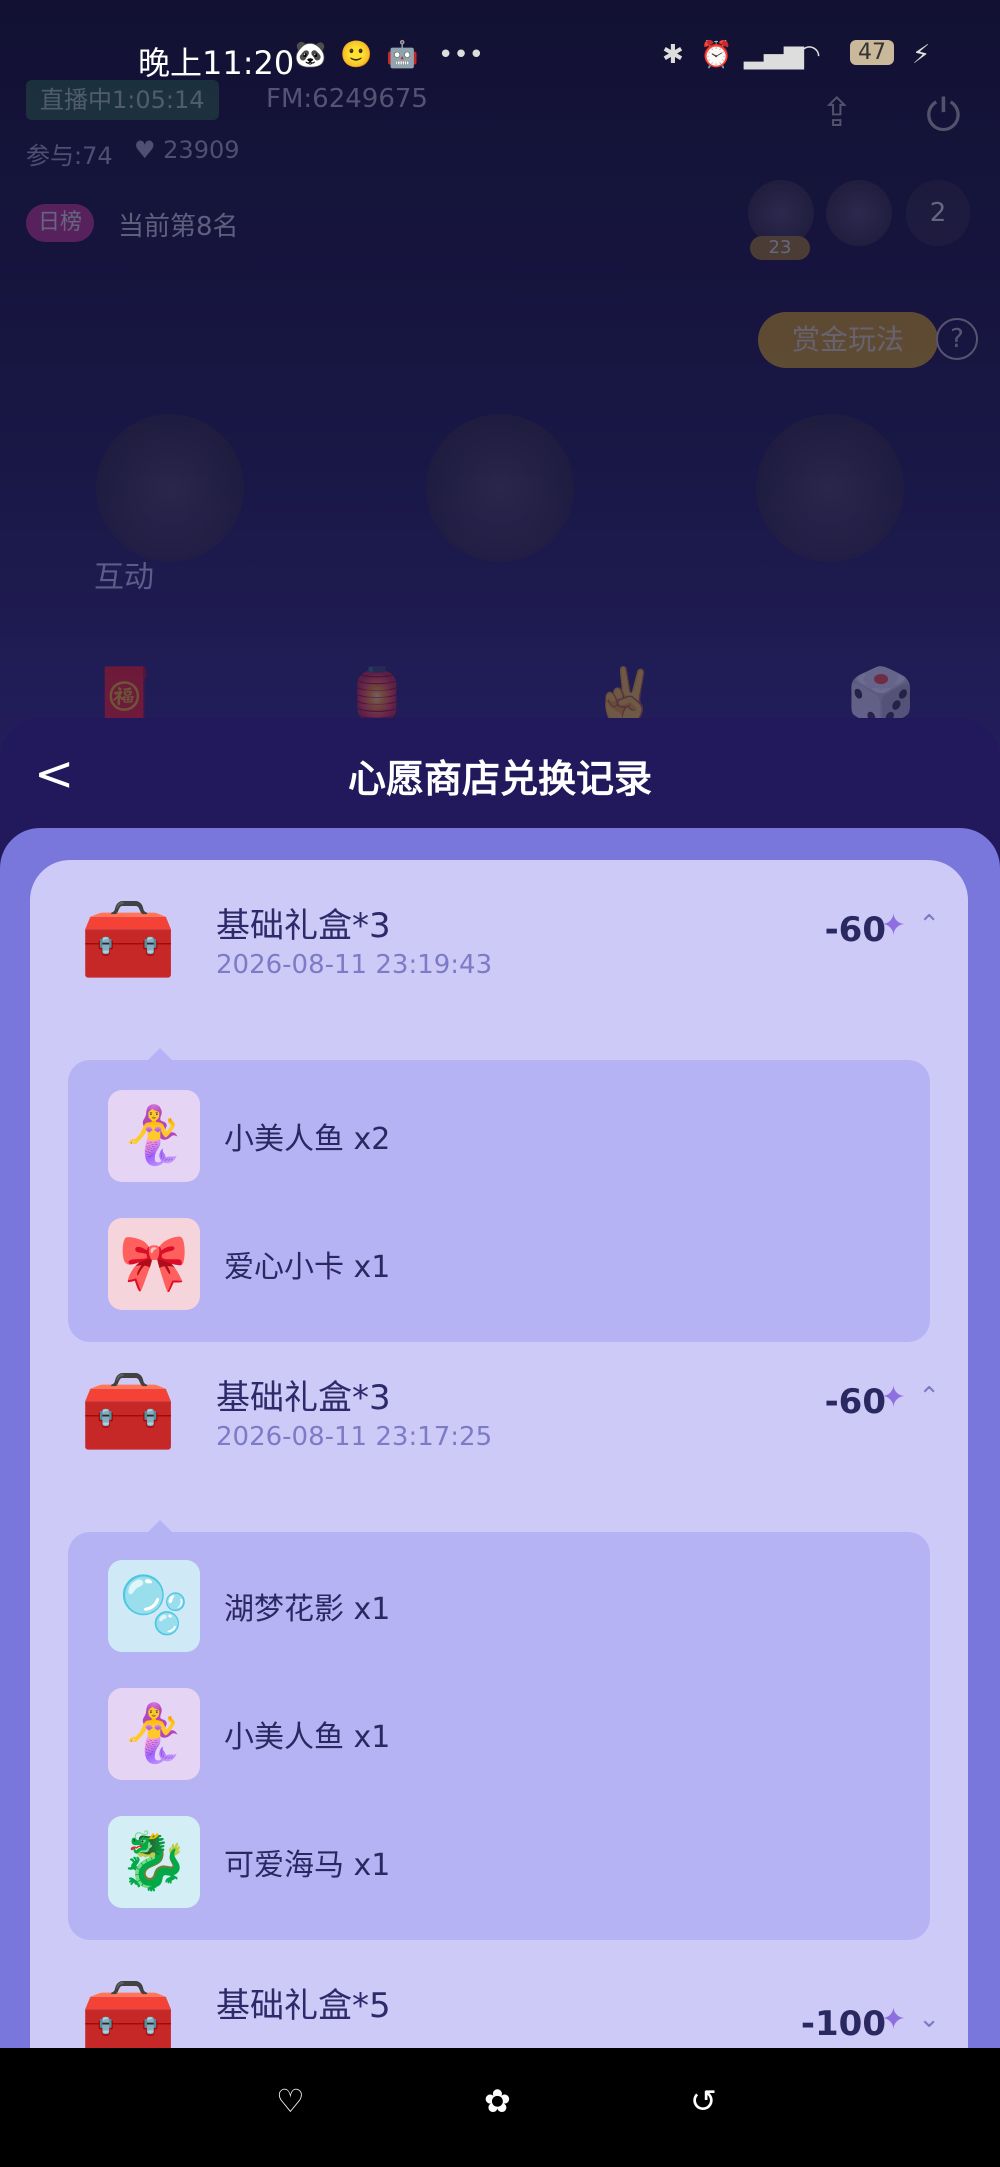  I want to click on system-navigation-bar: ♡ ✿ ↺, so click(500, 2107).